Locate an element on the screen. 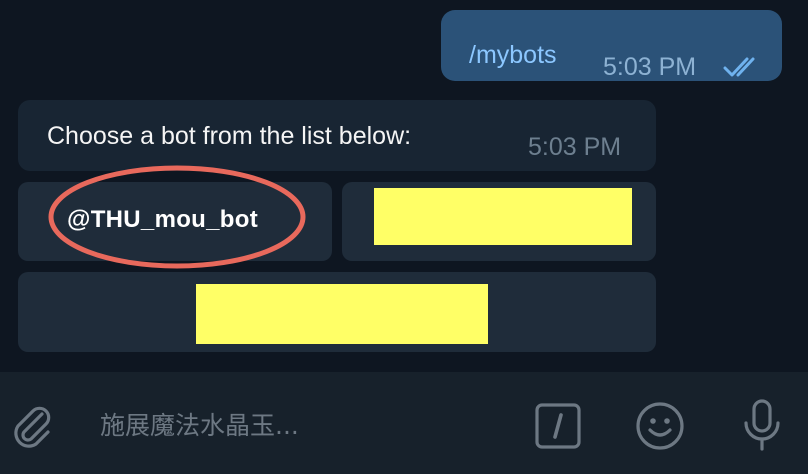 This screenshot has width=808, height=474. double-check-icon is located at coordinates (739, 67).